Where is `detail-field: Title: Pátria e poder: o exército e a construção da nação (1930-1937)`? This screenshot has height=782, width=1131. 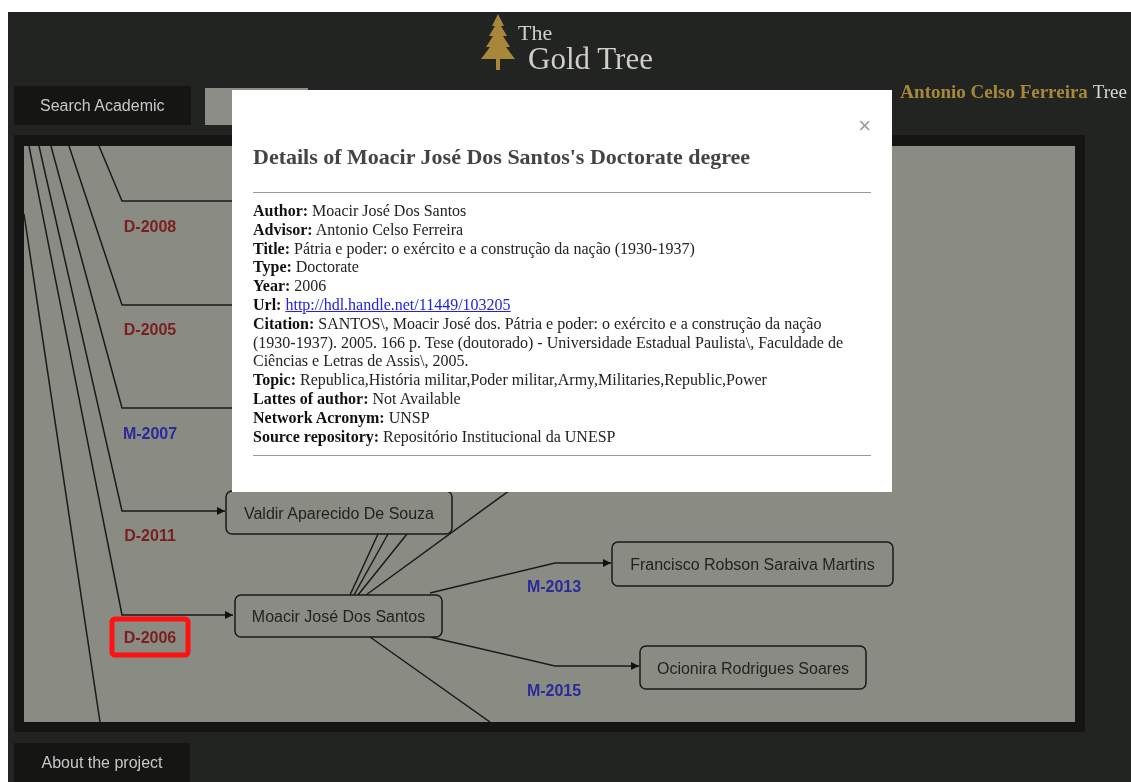 detail-field: Title: Pátria e poder: o exército e a construção da nação (1930-1937) is located at coordinates (555, 249).